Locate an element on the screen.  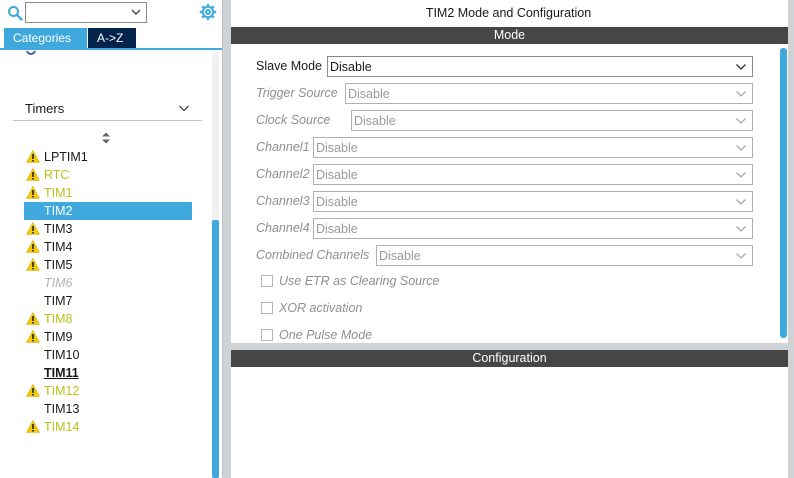
peripheral-item-tim11: TIM11 is located at coordinates (108, 373).